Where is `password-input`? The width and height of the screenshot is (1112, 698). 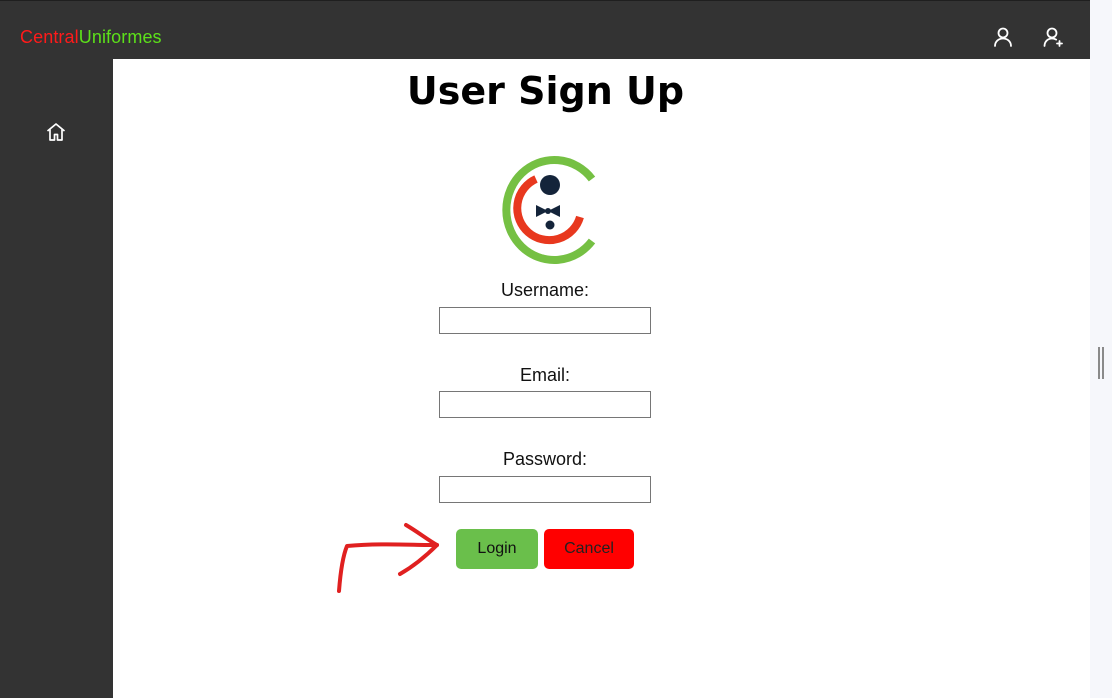 password-input is located at coordinates (545, 489).